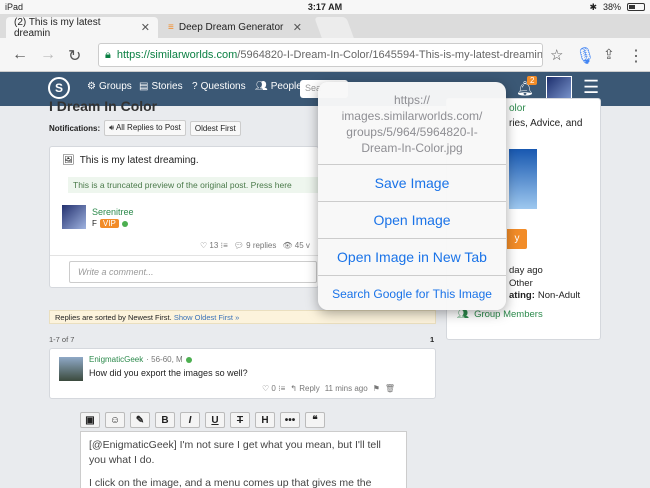  What do you see at coordinates (636, 56) in the screenshot?
I see `menu-icon: ⋮` at bounding box center [636, 56].